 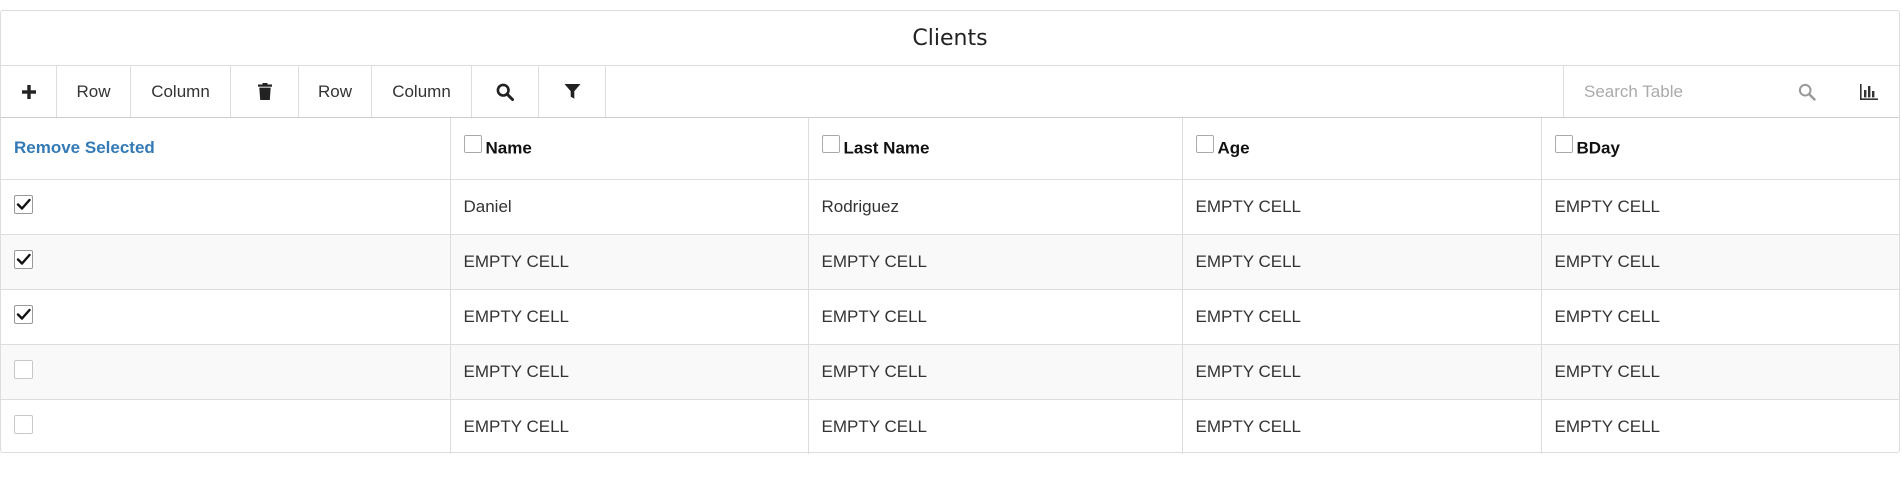 I want to click on delete-button, so click(x=265, y=91).